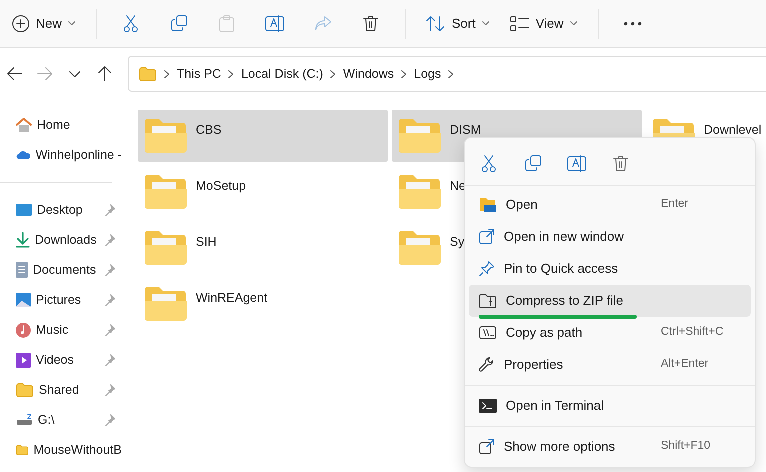 This screenshot has height=472, width=766. Describe the element at coordinates (693, 332) in the screenshot. I see `shortcut-text: Ctrl+Shift+C` at that location.